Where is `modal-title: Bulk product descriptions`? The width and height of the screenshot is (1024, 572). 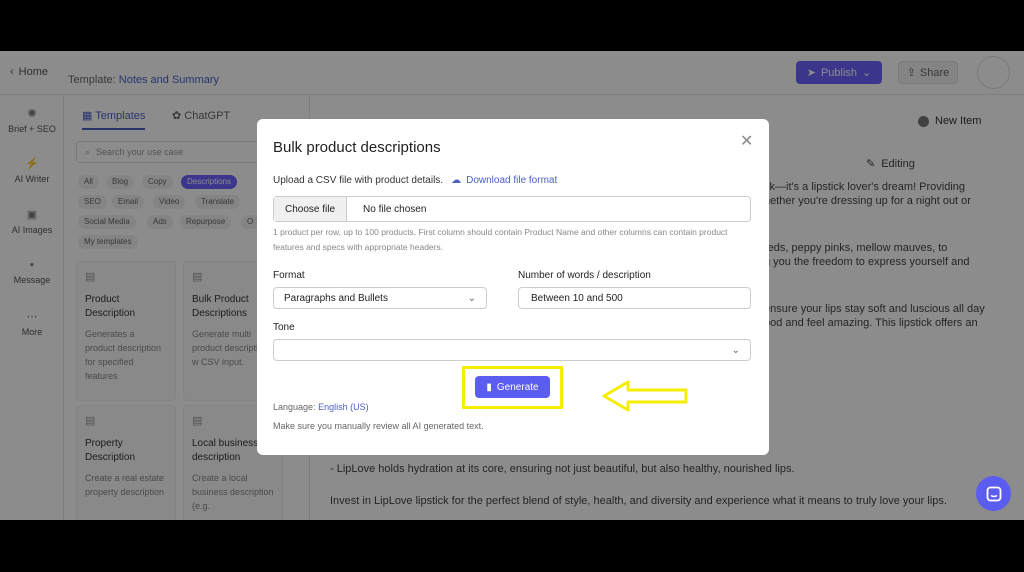 modal-title: Bulk product descriptions is located at coordinates (357, 147).